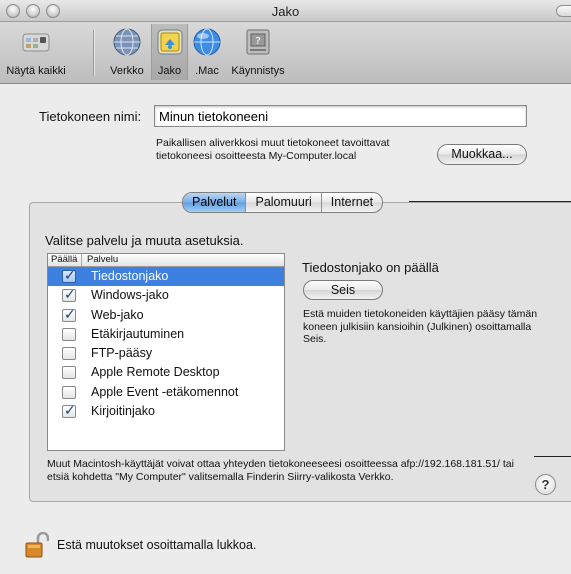 This screenshot has height=574, width=571. I want to click on table-row: Etäkirjautuminen, so click(166, 334).